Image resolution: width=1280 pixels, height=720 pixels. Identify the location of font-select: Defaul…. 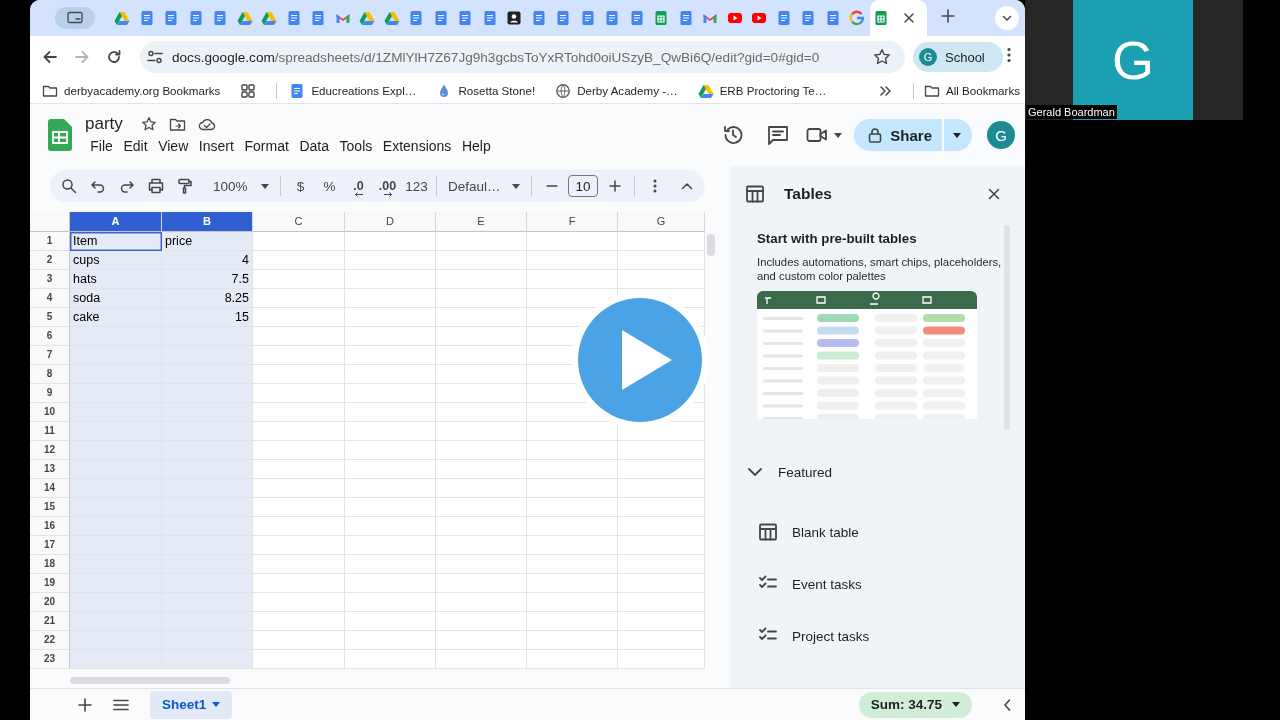
(484, 186).